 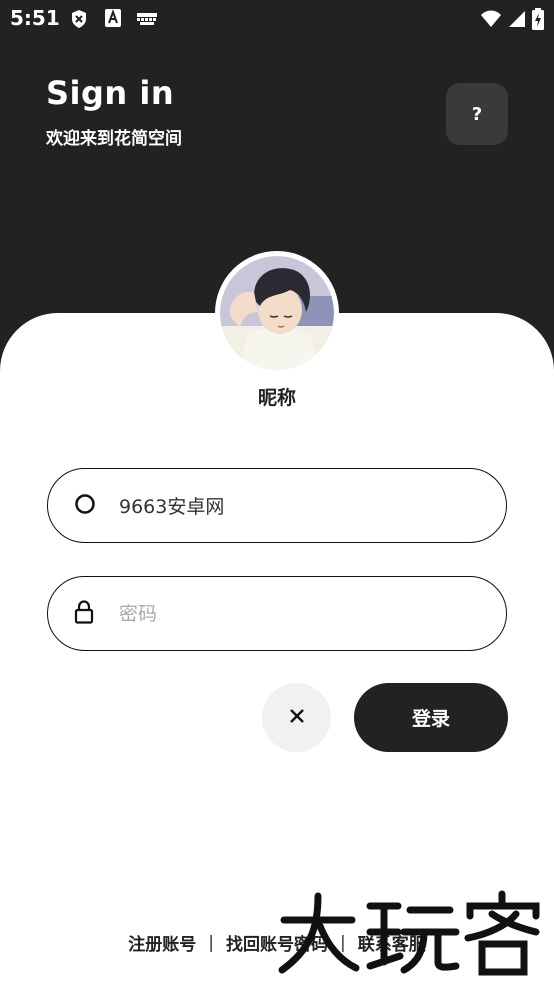 I want to click on watermark-logo, so click(x=412, y=935).